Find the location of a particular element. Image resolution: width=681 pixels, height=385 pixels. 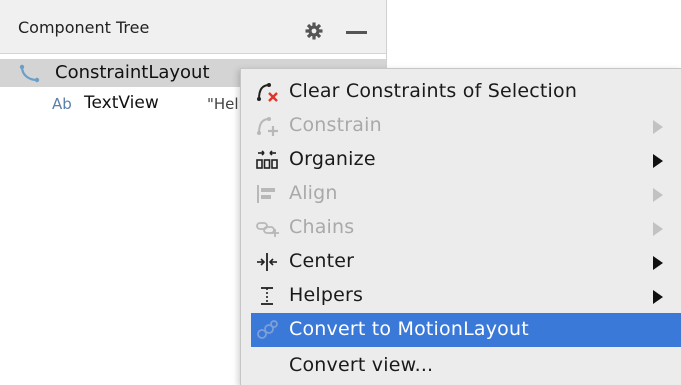

panel-header: Component Tree is located at coordinates (193, 27).